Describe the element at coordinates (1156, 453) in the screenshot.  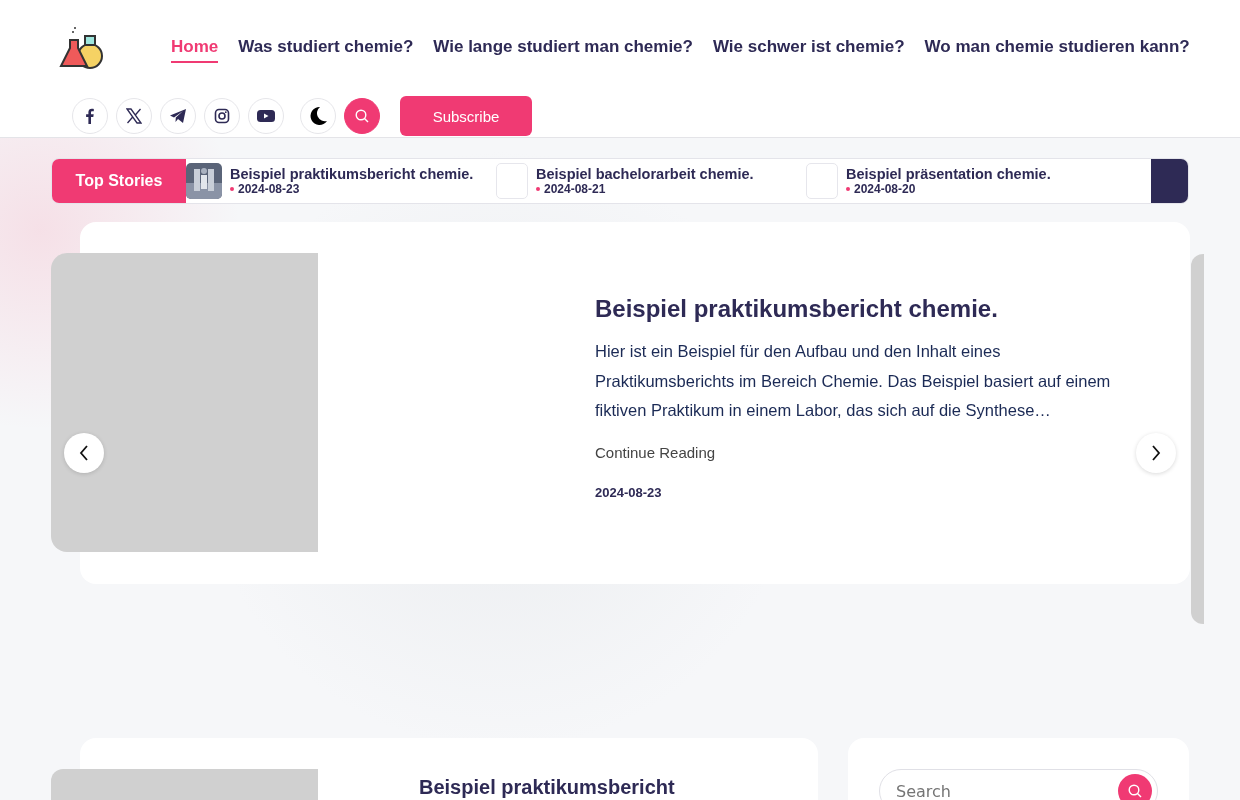
I see `chevron-right-icon` at that location.